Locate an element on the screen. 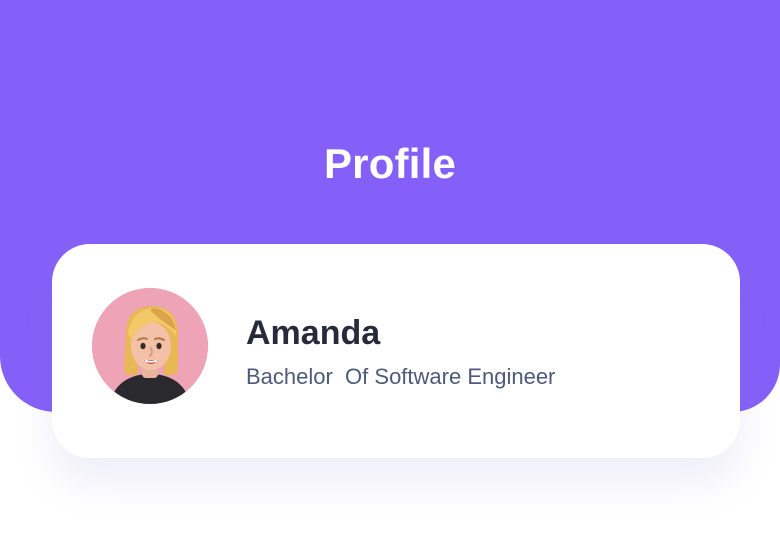 This screenshot has width=780, height=538. avatar-illustration-icon is located at coordinates (150, 346).